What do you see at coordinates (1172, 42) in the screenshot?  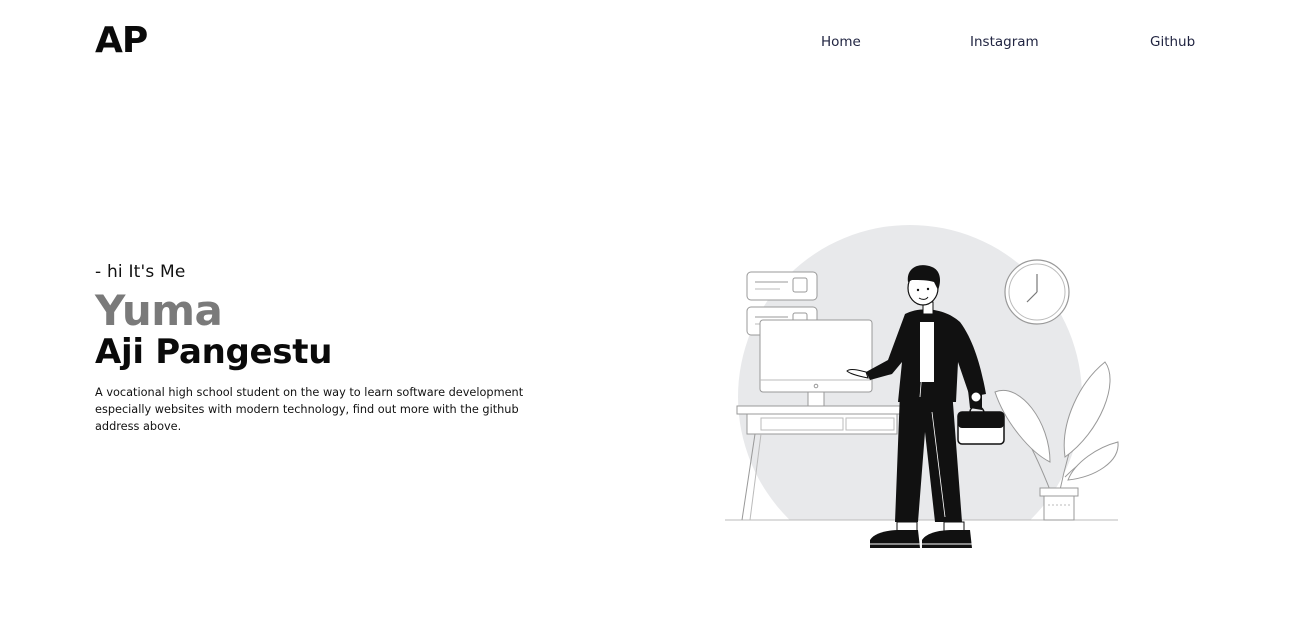 I see `nav-link-github: Github` at bounding box center [1172, 42].